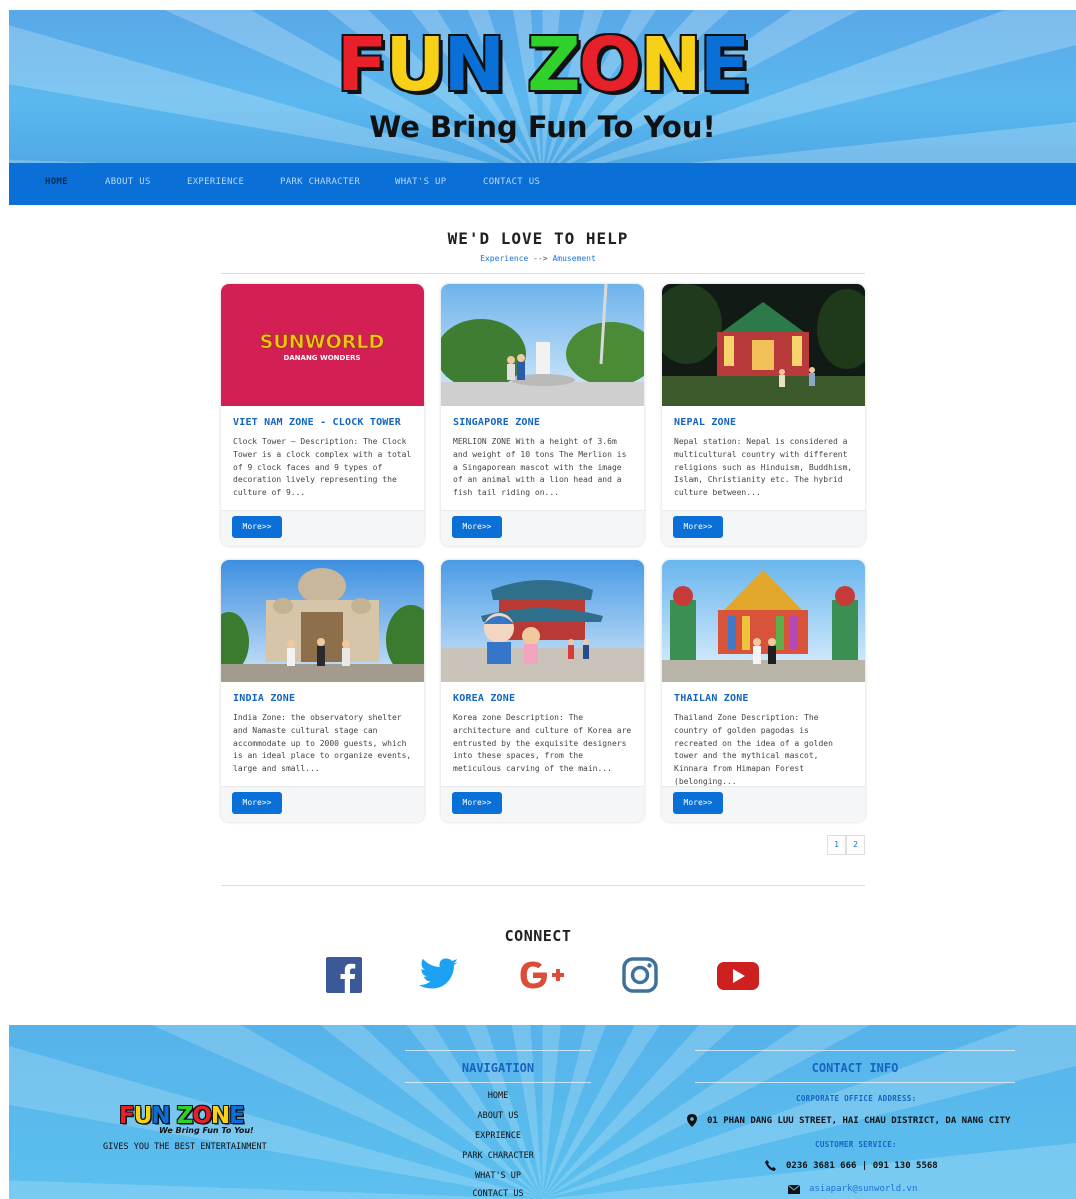 The height and width of the screenshot is (1199, 1076). What do you see at coordinates (511, 182) in the screenshot?
I see `nav-item-contact-us: CONTACT US` at bounding box center [511, 182].